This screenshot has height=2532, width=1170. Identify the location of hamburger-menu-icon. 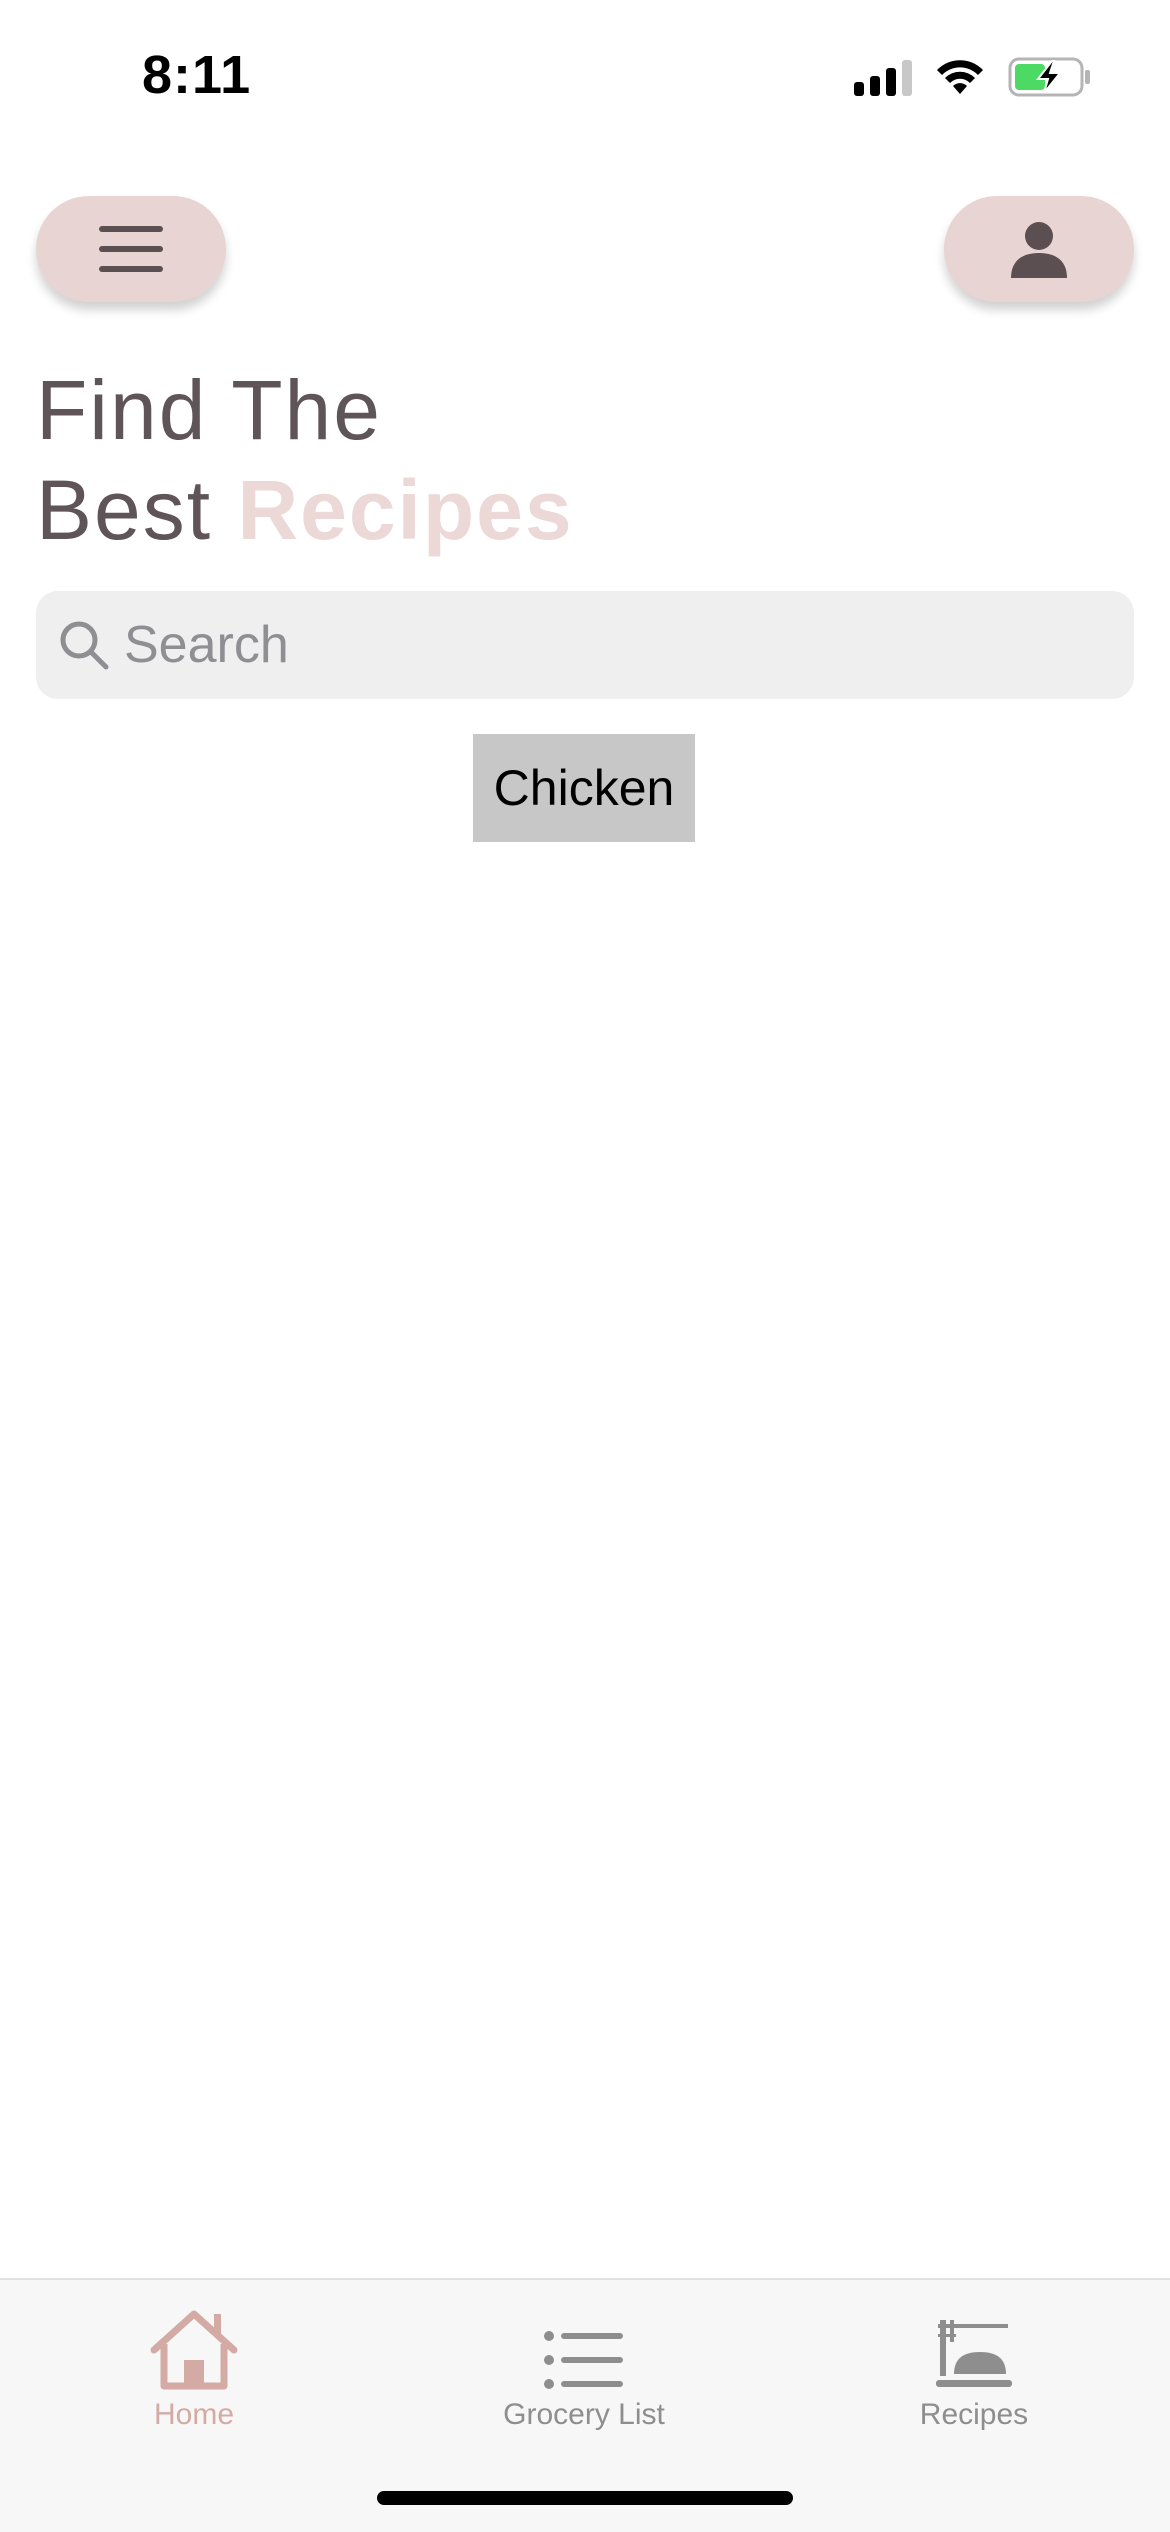
(131, 249).